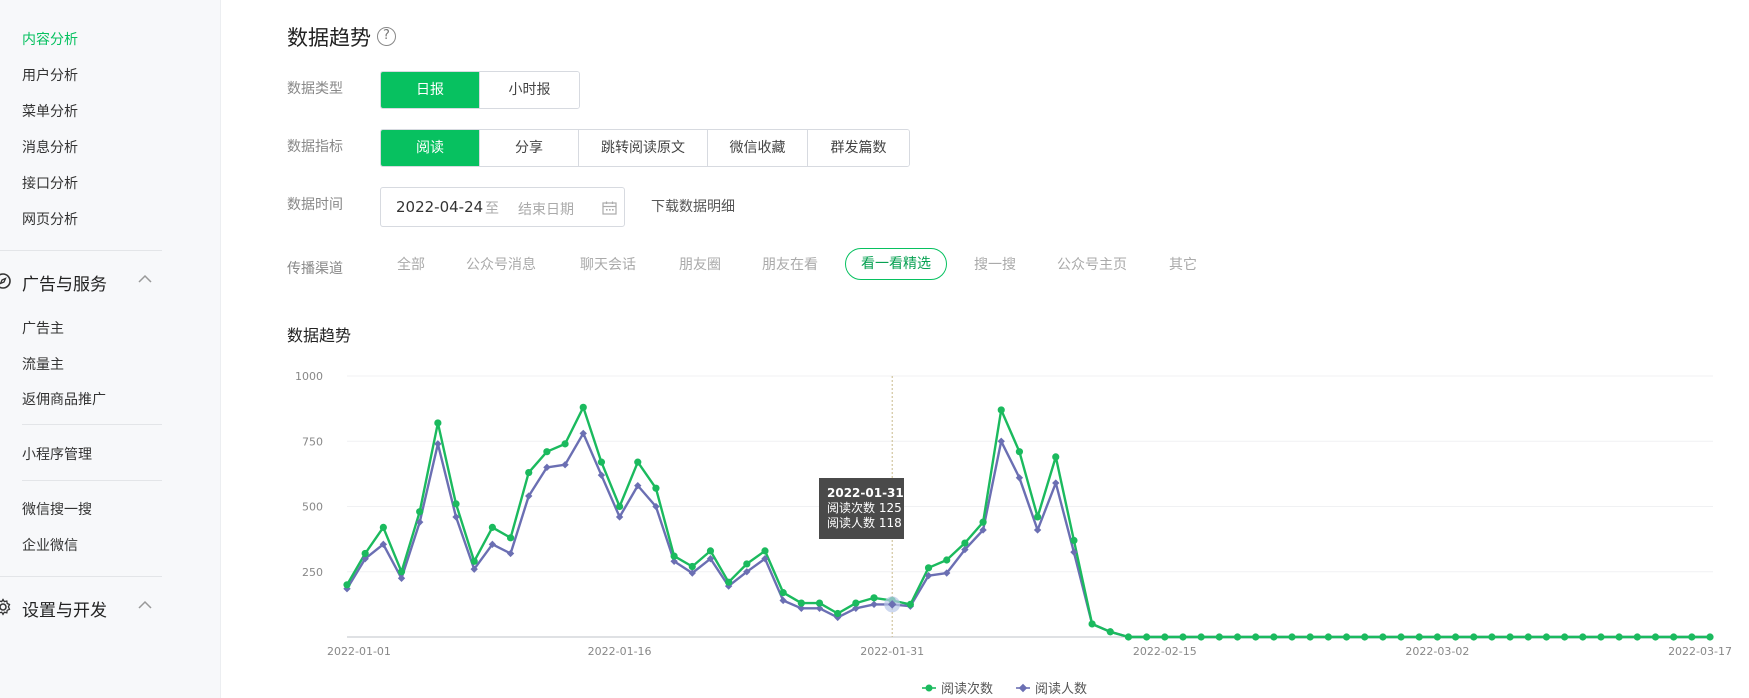 The image size is (1749, 698). What do you see at coordinates (864, 522) in the screenshot?
I see `tooltip-line-2: 阅读人数 118` at bounding box center [864, 522].